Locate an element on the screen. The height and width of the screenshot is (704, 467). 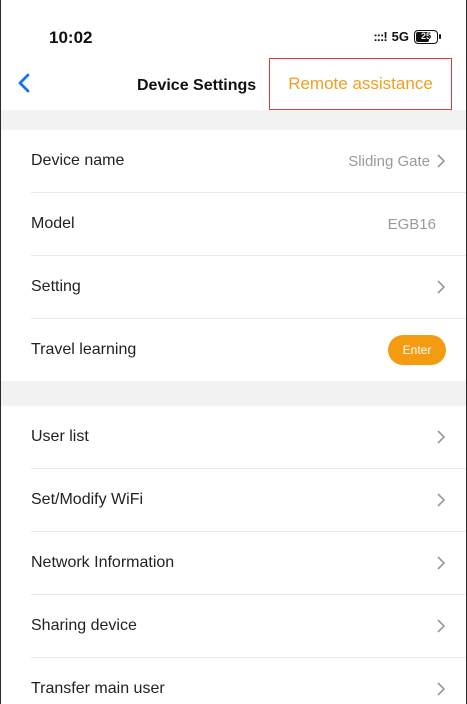
battery-level: 25 is located at coordinates (425, 36).